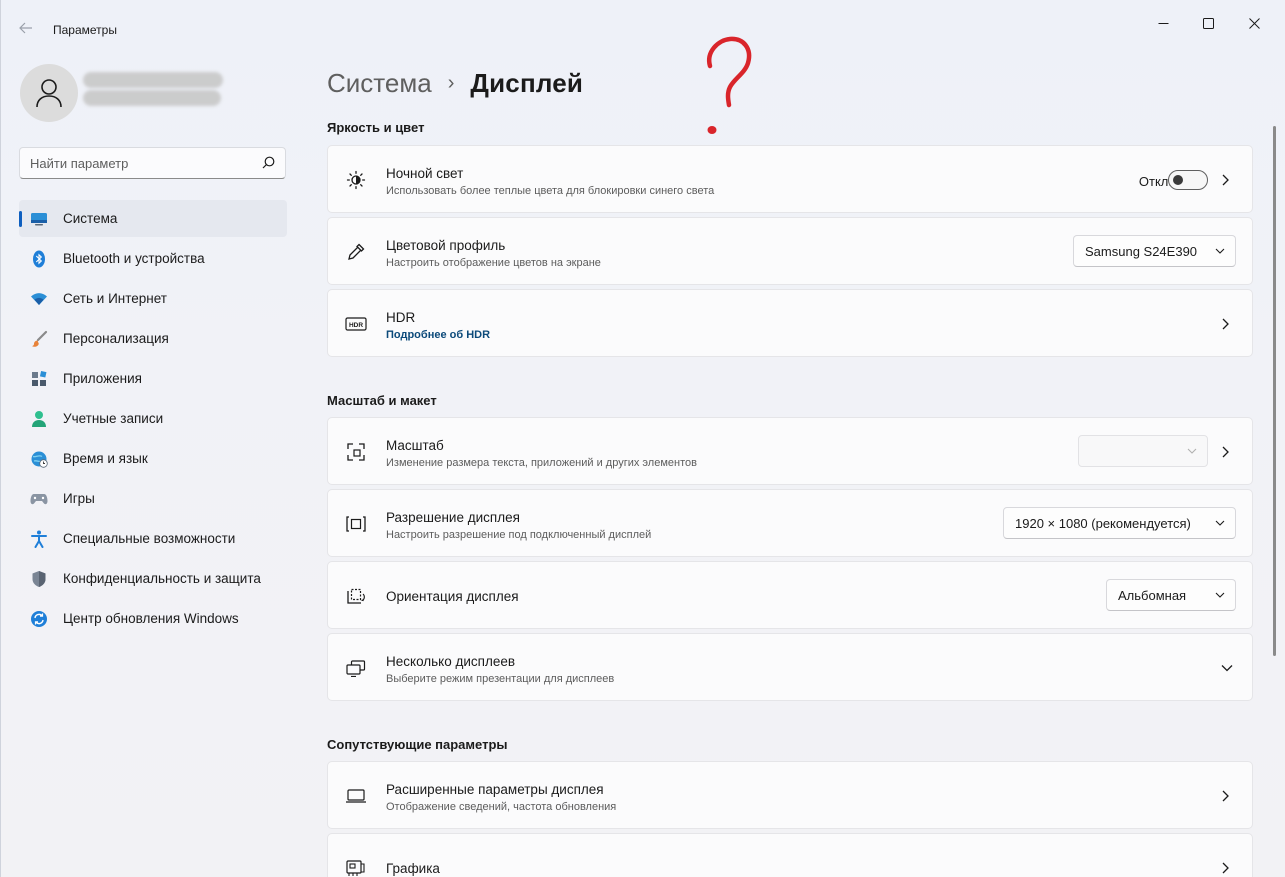 The height and width of the screenshot is (877, 1285). What do you see at coordinates (455, 83) in the screenshot?
I see `breadcrumb: Система › Дисплей` at bounding box center [455, 83].